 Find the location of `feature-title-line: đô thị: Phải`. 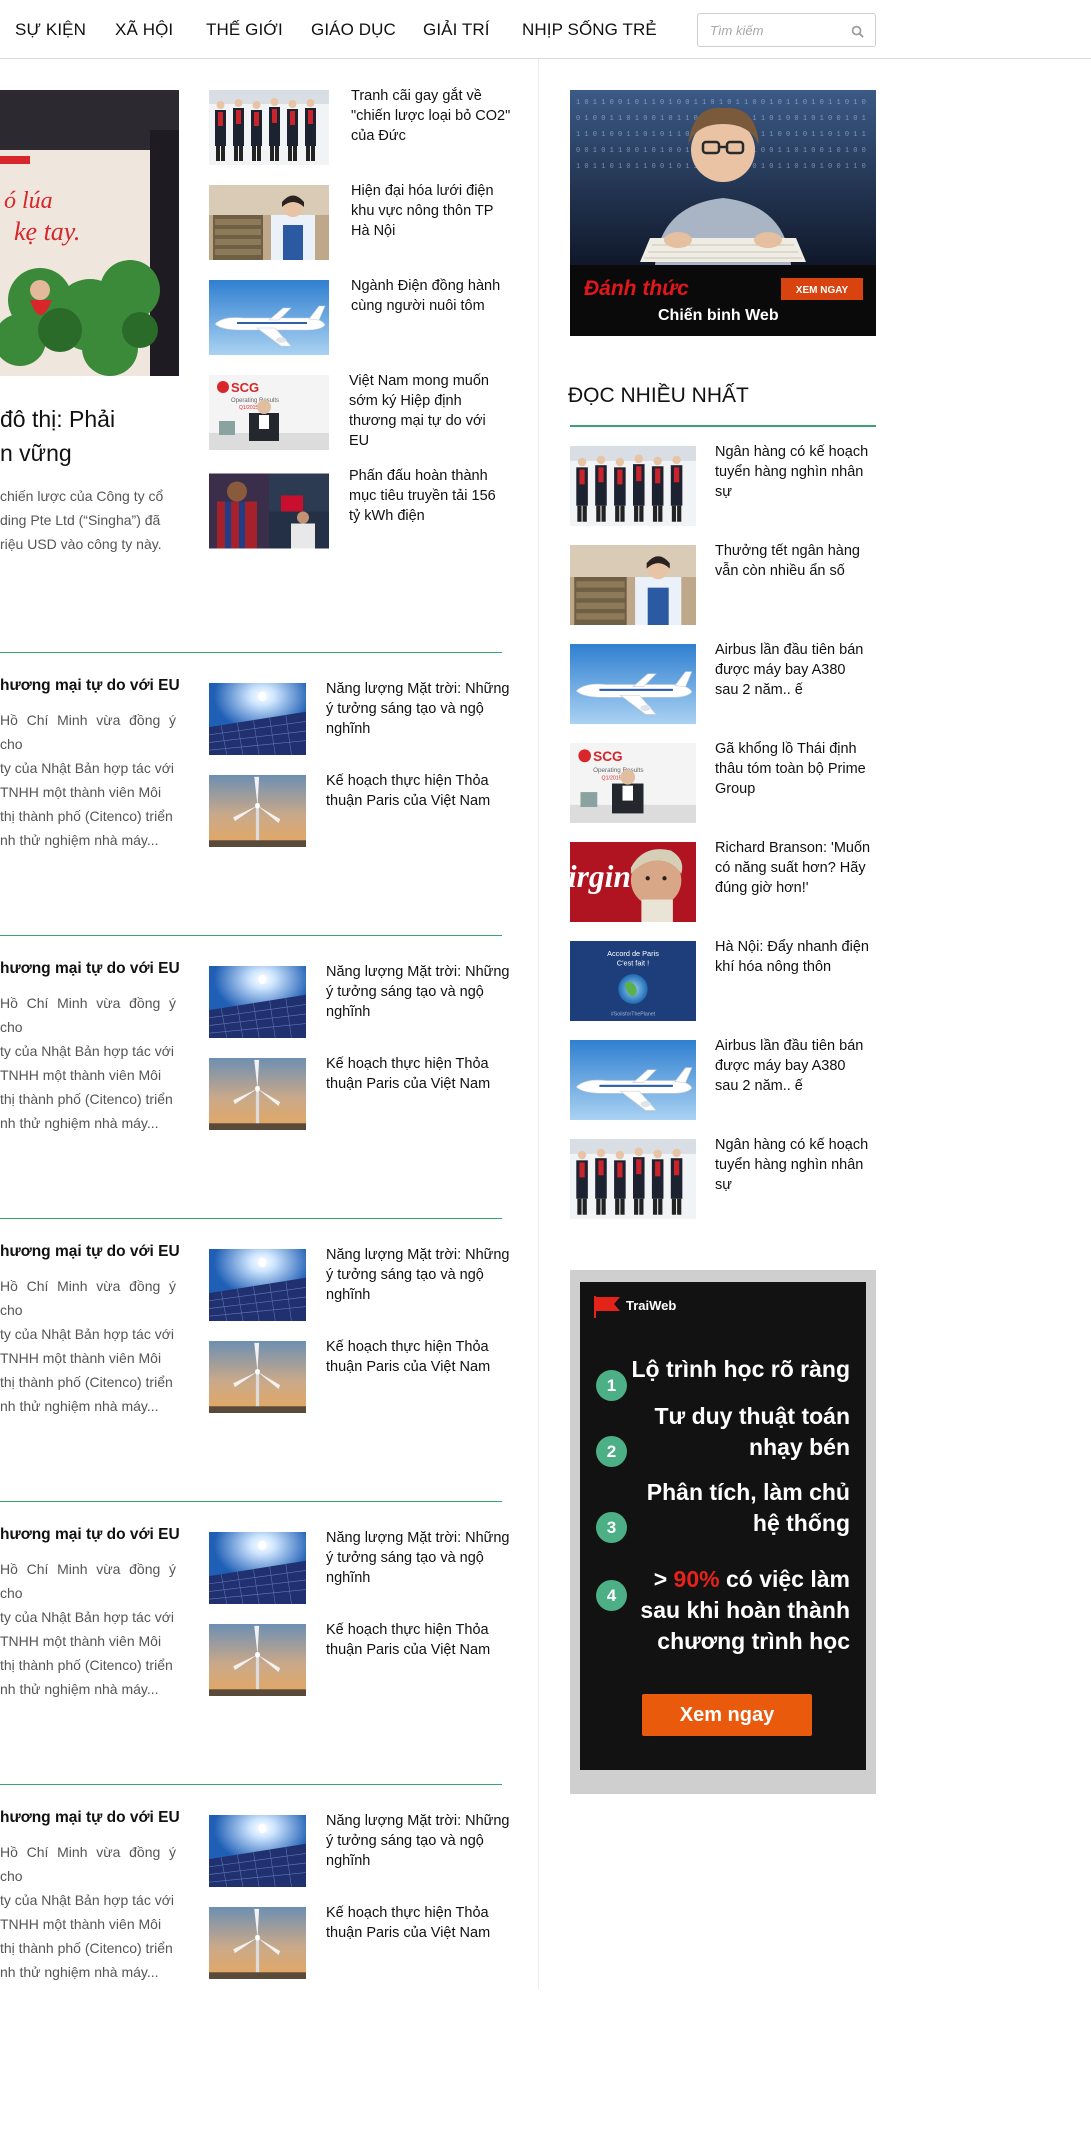

feature-title-line: đô thị: Phải is located at coordinates (88, 419).